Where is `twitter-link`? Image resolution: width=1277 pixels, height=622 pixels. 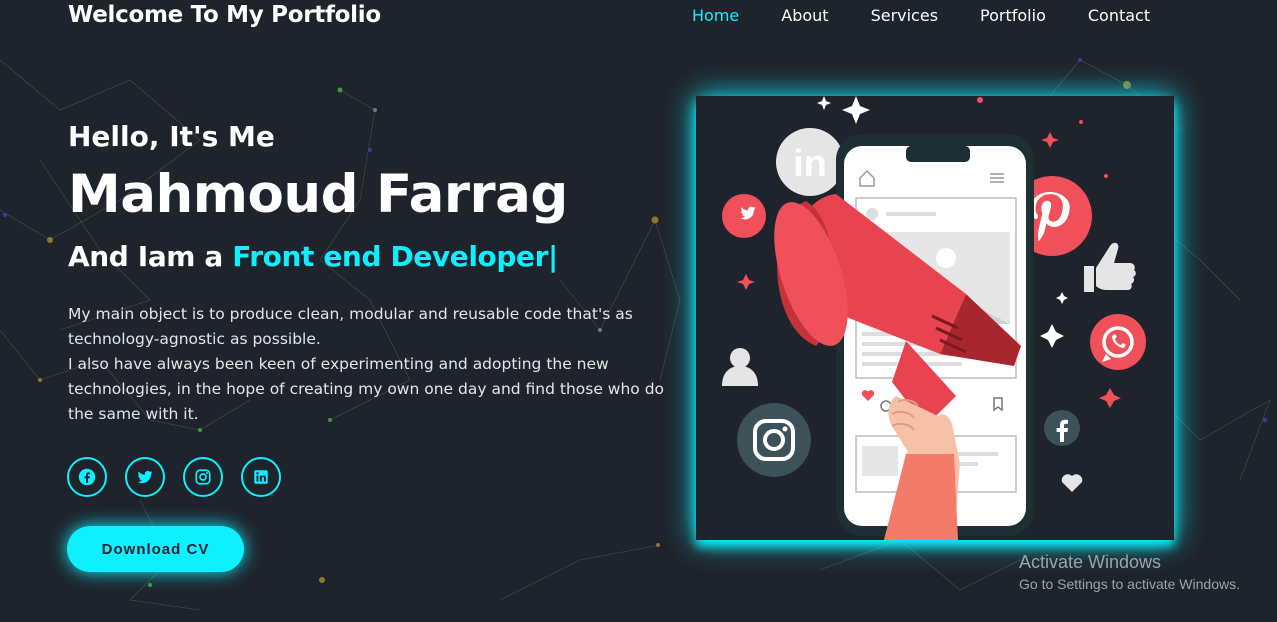 twitter-link is located at coordinates (145, 477).